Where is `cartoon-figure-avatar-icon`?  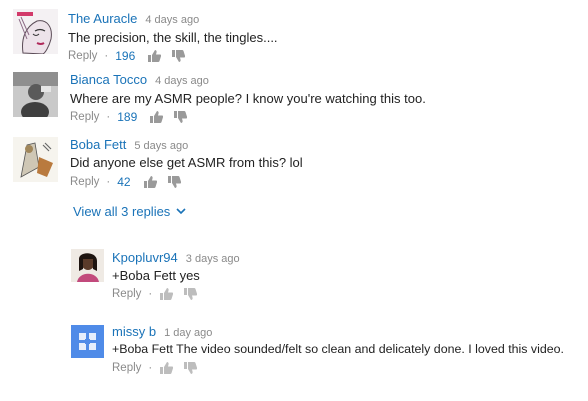
cartoon-figure-avatar-icon is located at coordinates (35, 159).